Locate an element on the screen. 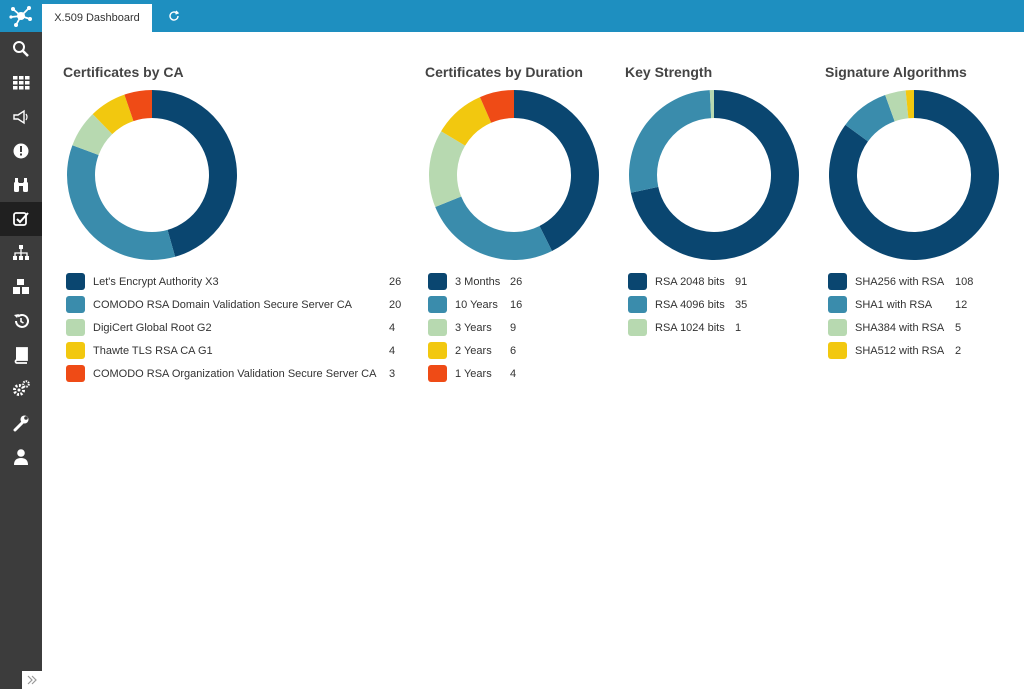 The height and width of the screenshot is (689, 1024). sidebar-item-grid is located at coordinates (21, 83).